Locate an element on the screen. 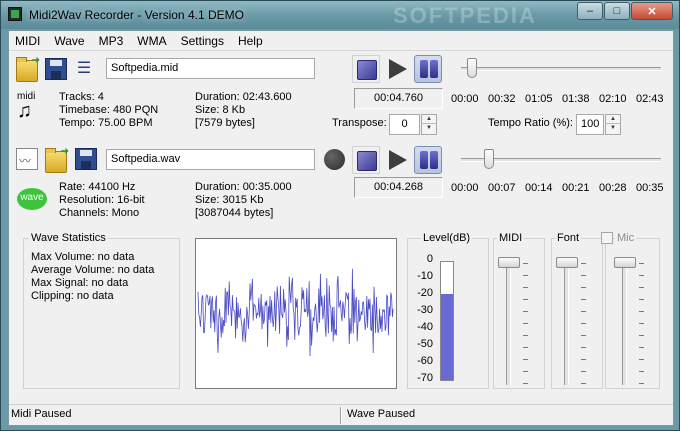 This screenshot has height=431, width=680. save-midi-disk-icon is located at coordinates (56, 69).